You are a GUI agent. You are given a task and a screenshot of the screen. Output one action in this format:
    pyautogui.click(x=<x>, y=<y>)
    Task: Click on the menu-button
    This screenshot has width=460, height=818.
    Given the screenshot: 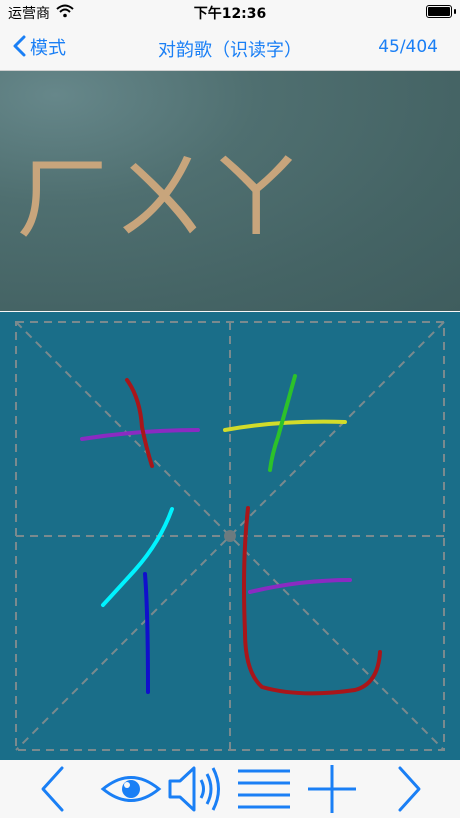 What is the action you would take?
    pyautogui.click(x=264, y=789)
    